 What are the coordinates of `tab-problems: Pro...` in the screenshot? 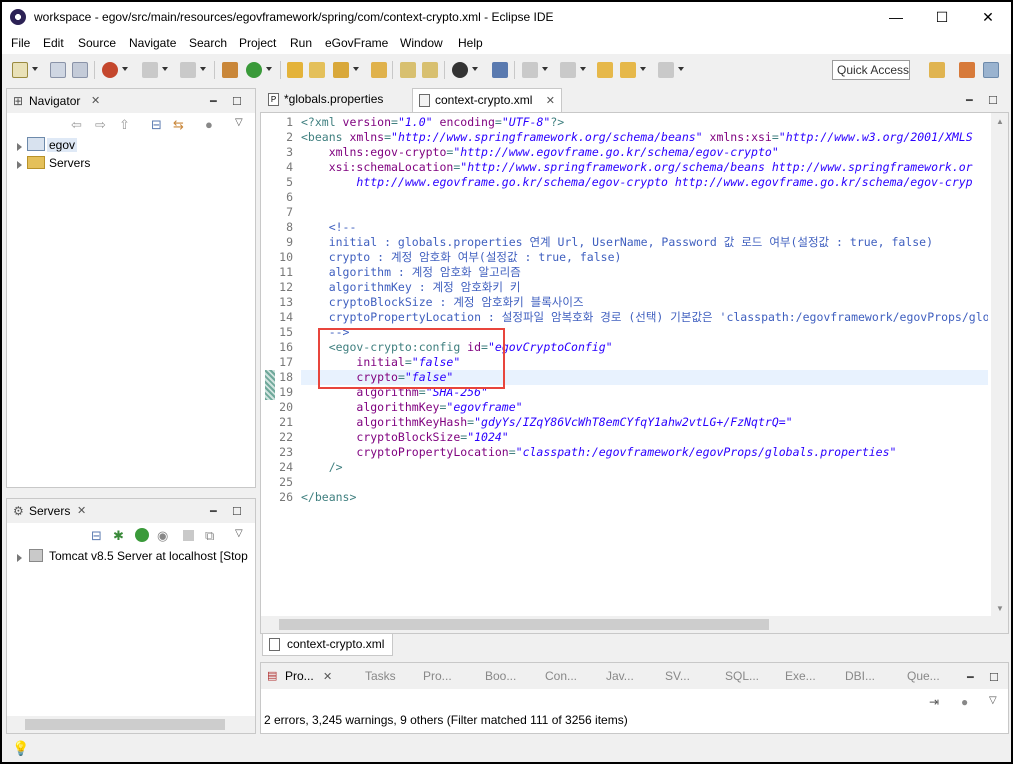 It's located at (299, 676).